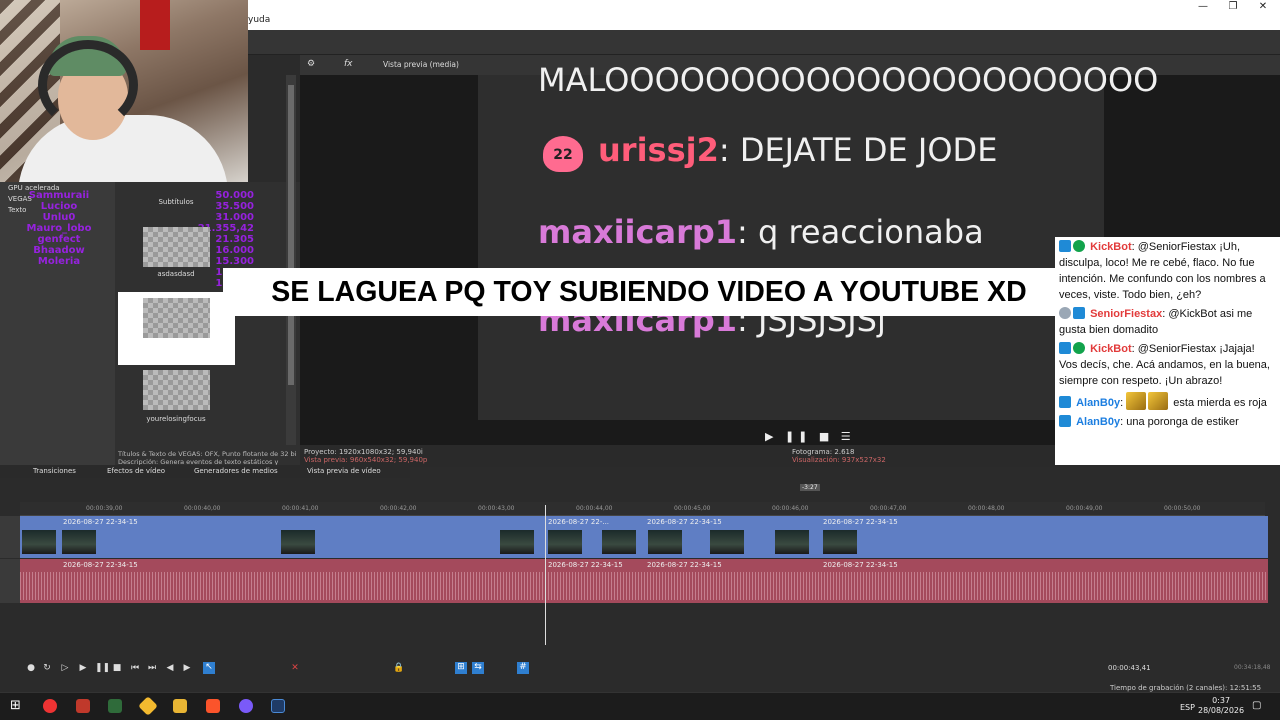  What do you see at coordinates (104, 508) in the screenshot?
I see `ruler-tick: 00:00:39,00` at bounding box center [104, 508].